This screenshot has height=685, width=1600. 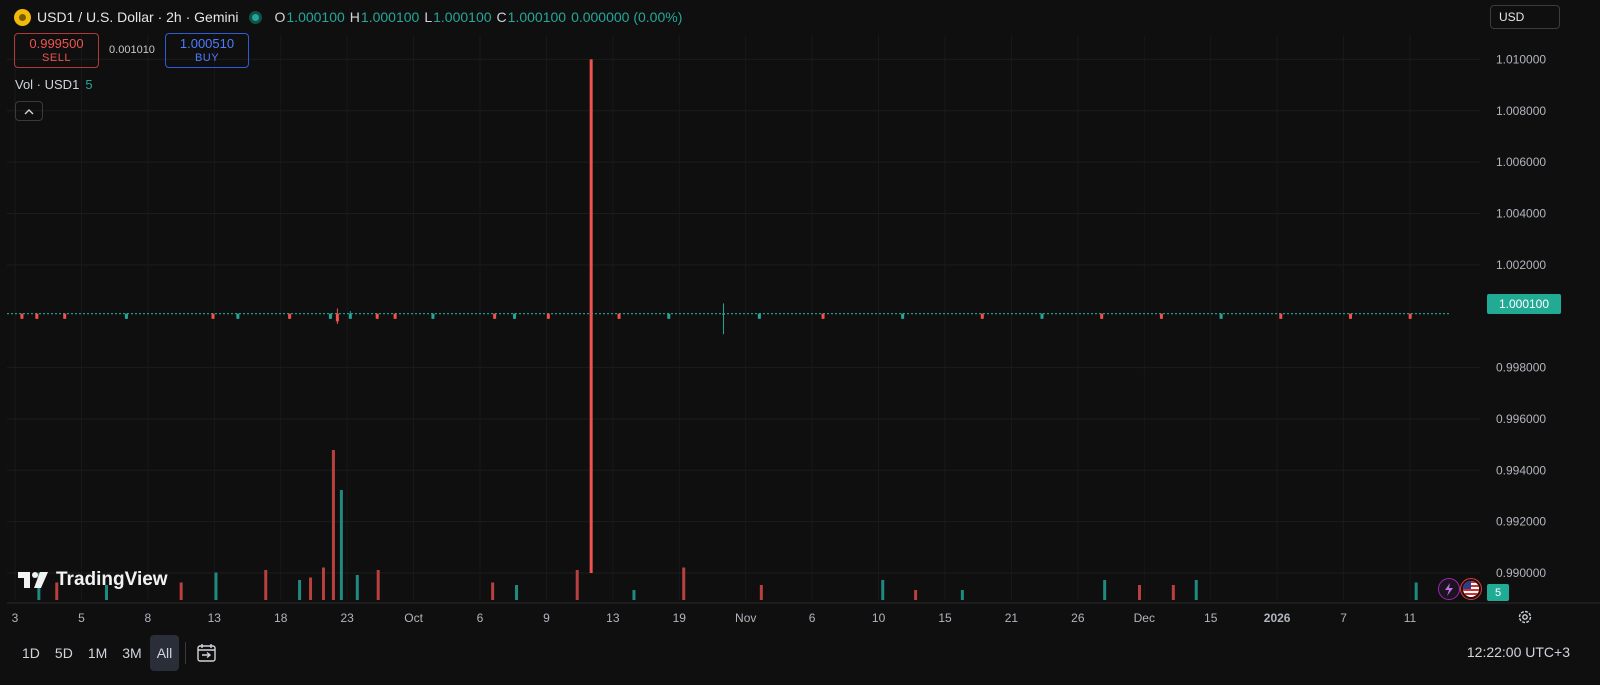 What do you see at coordinates (1521, 522) in the screenshot?
I see `y-tick-label: 0.992000` at bounding box center [1521, 522].